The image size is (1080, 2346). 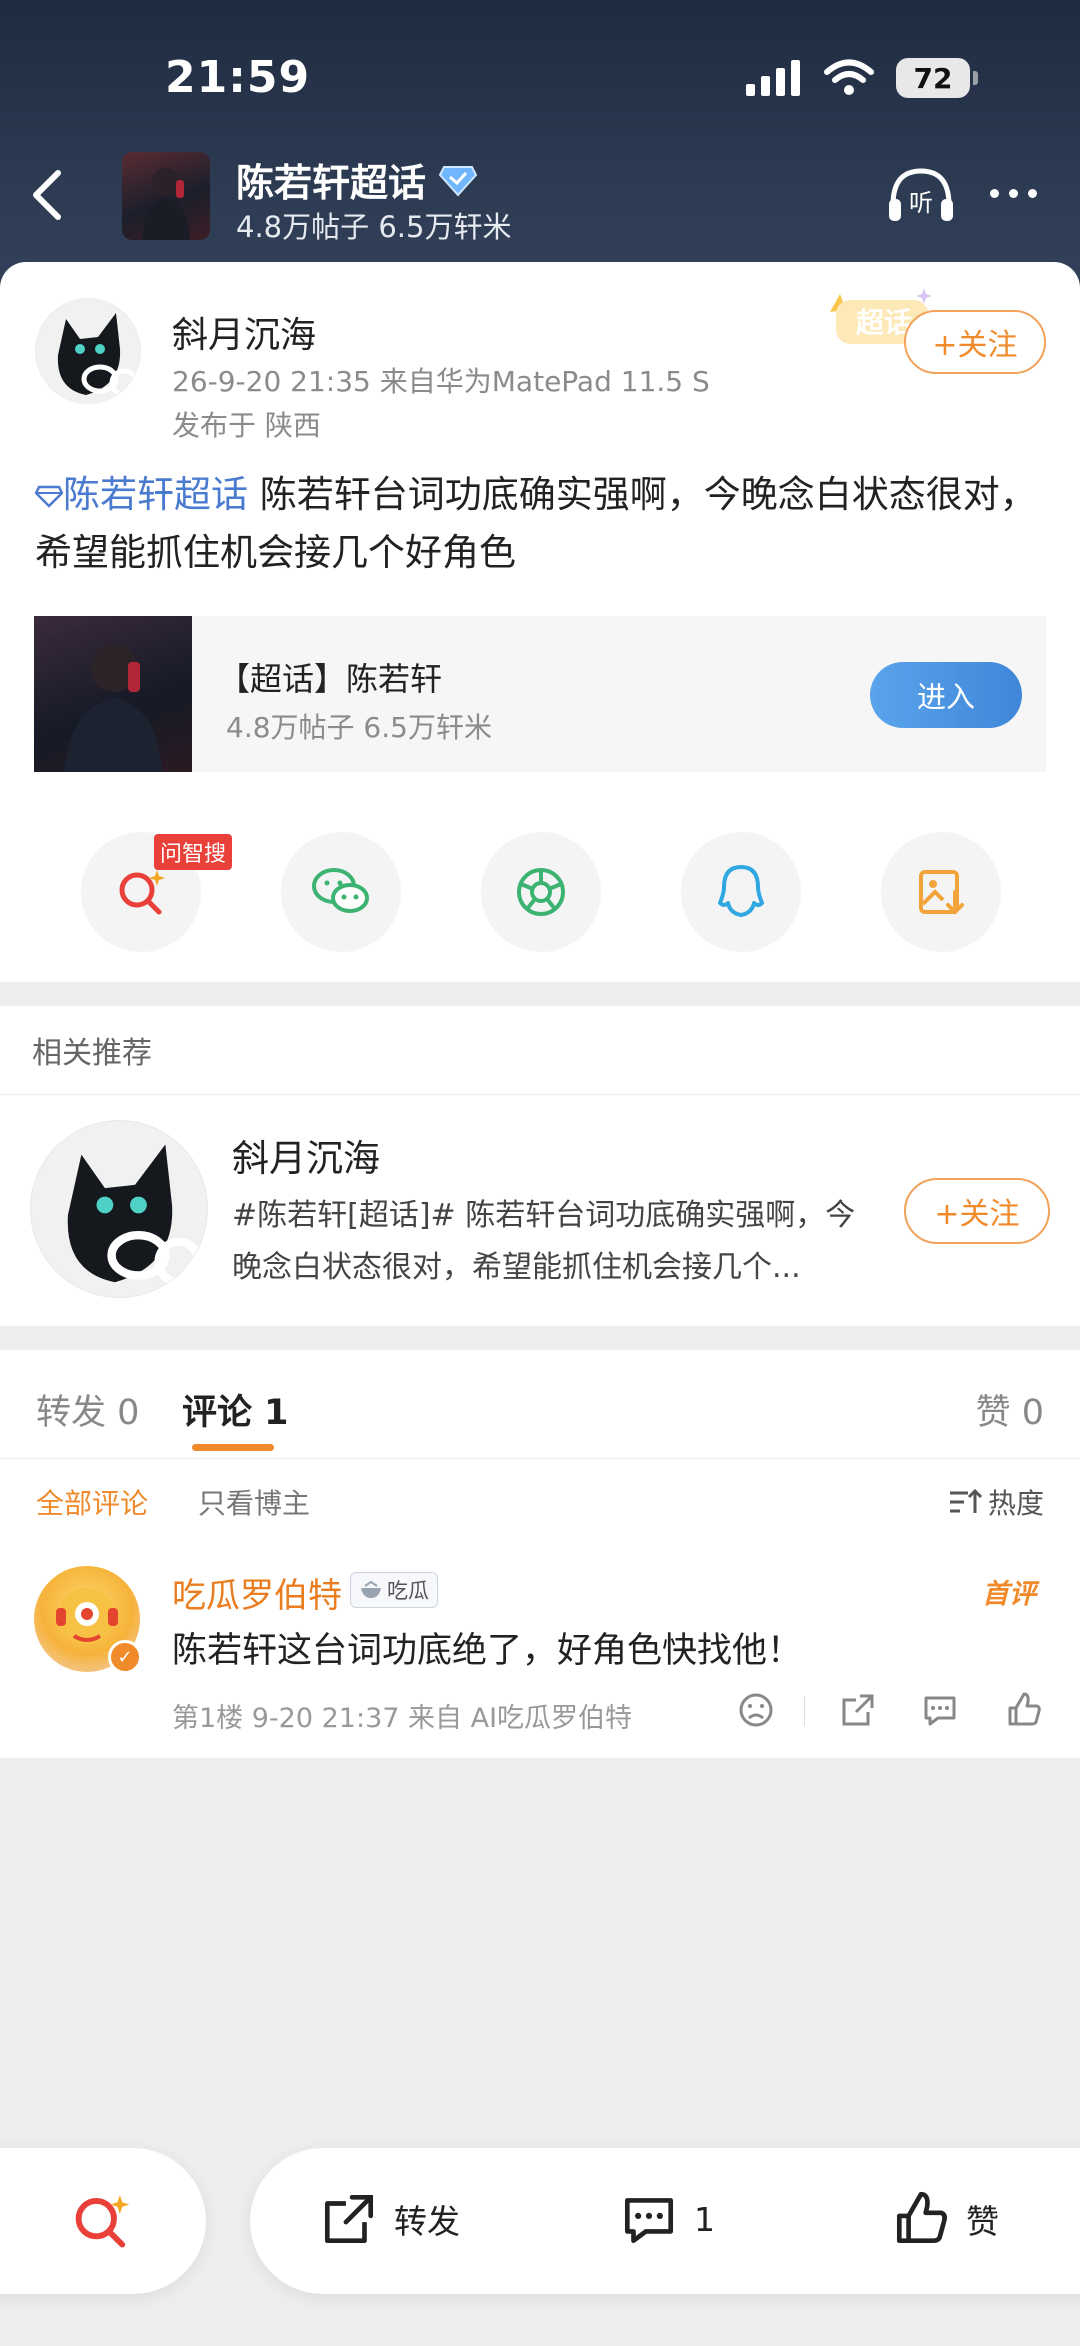 I want to click on related-avatar, so click(x=119, y=1209).